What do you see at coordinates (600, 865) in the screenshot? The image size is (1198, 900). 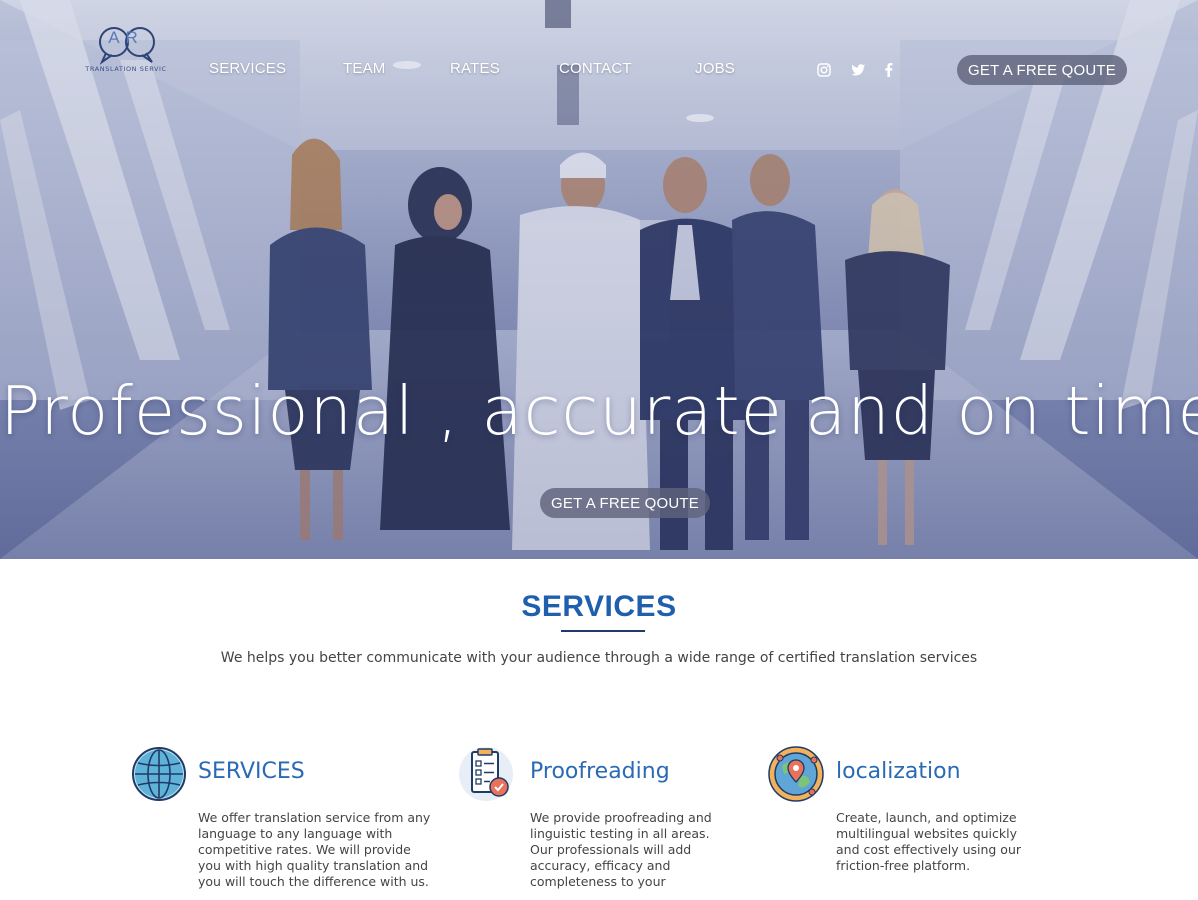 I see `card-text-line: accuracy, efficacy and` at bounding box center [600, 865].